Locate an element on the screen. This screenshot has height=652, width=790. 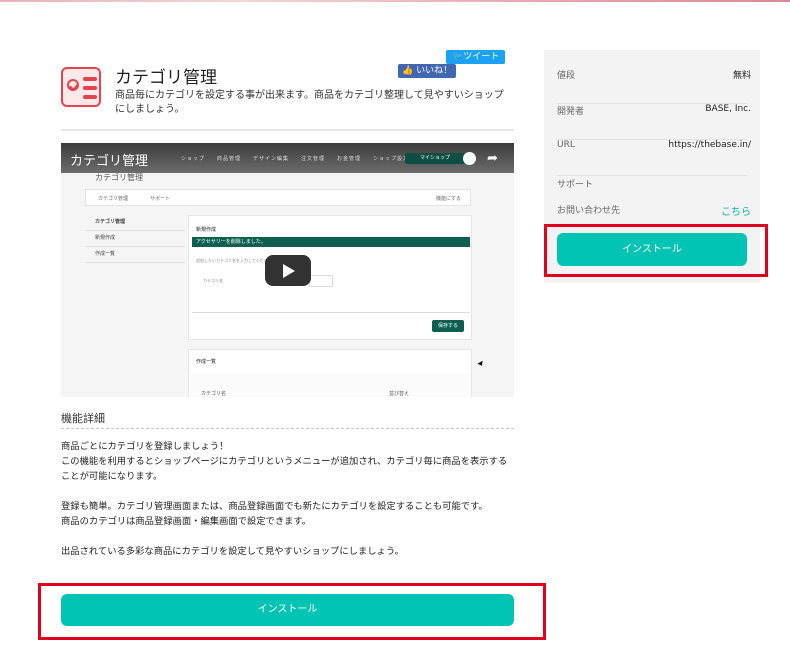
side-install-button: インストール is located at coordinates (652, 249).